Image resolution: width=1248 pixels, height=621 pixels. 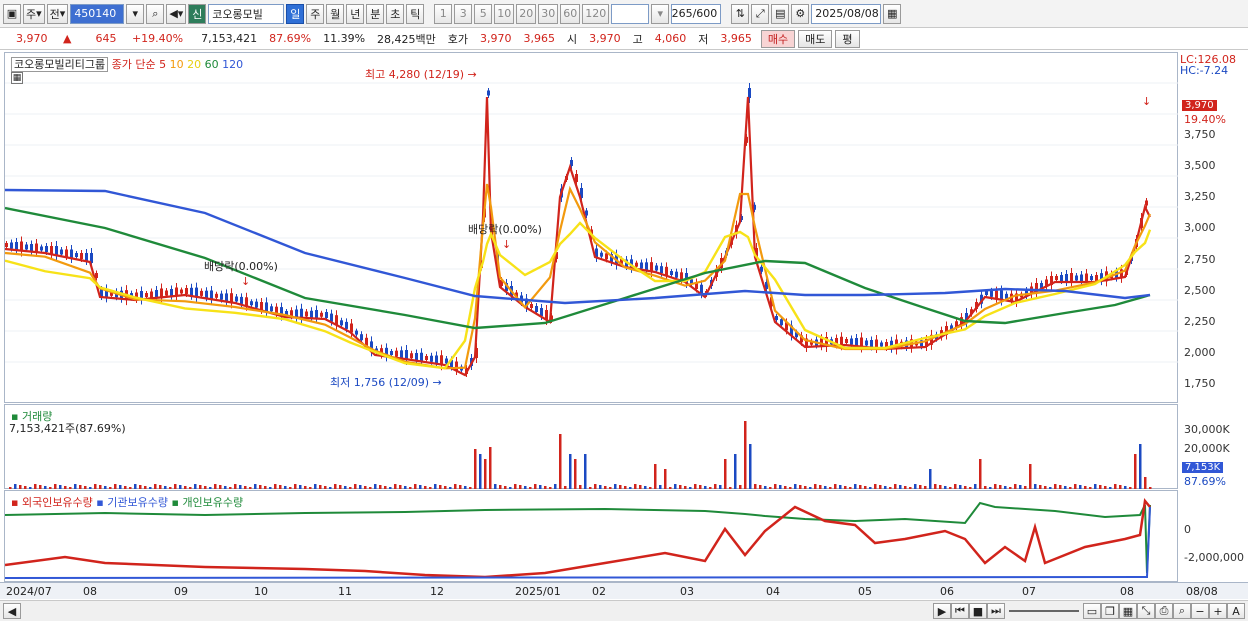 I want to click on zoom-out-icon: −, so click(x=1200, y=611).